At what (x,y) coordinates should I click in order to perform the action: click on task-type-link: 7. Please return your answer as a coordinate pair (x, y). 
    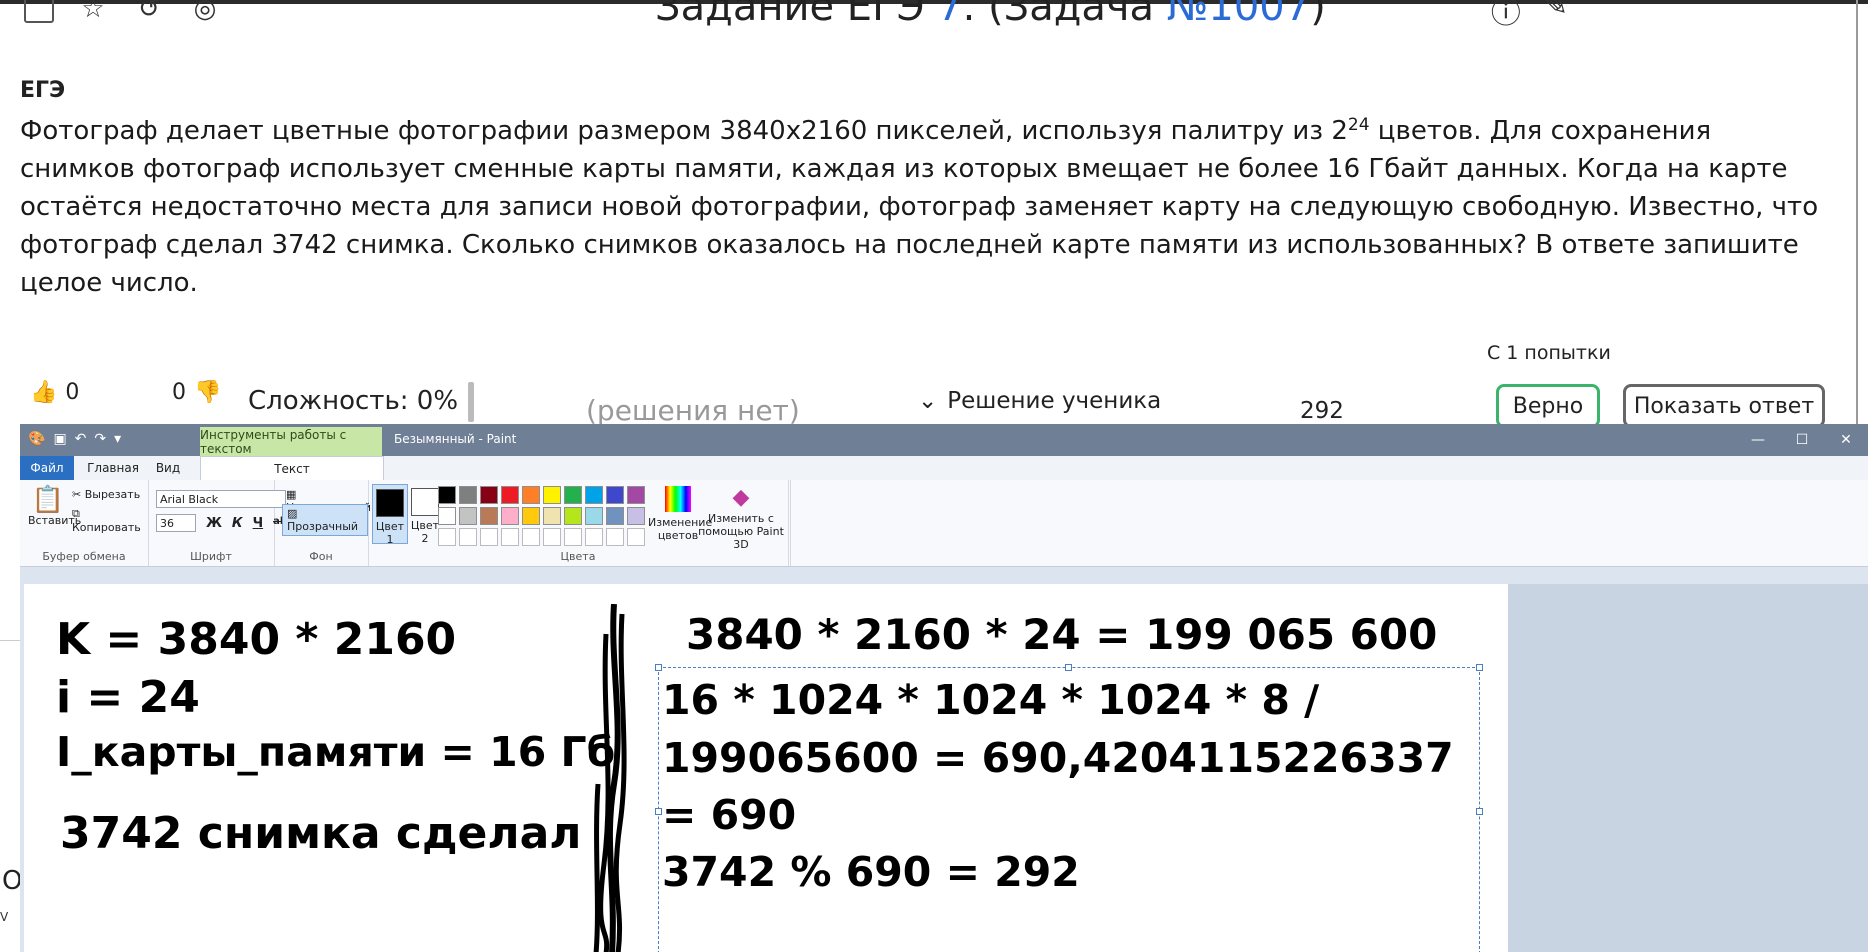
    Looking at the image, I should click on (949, 15).